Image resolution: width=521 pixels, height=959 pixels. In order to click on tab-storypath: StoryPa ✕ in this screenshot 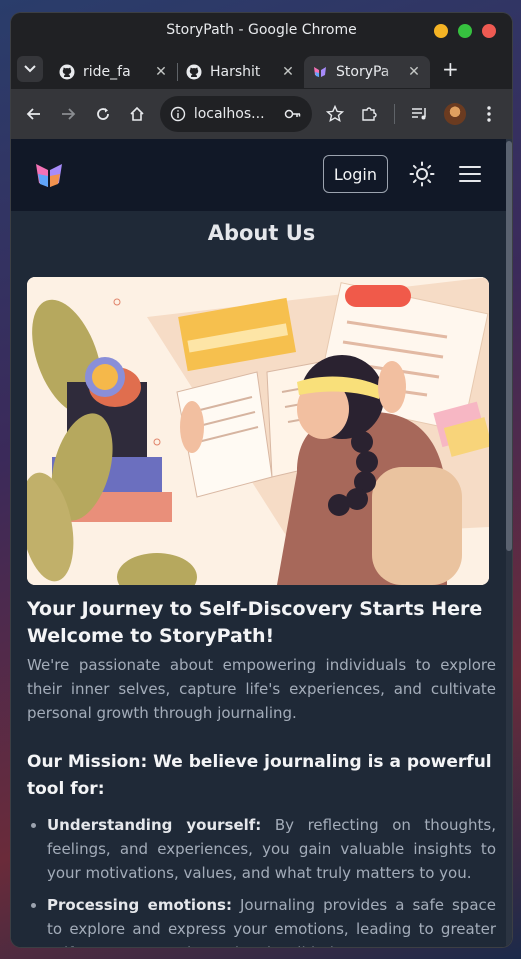, I will do `click(367, 72)`.